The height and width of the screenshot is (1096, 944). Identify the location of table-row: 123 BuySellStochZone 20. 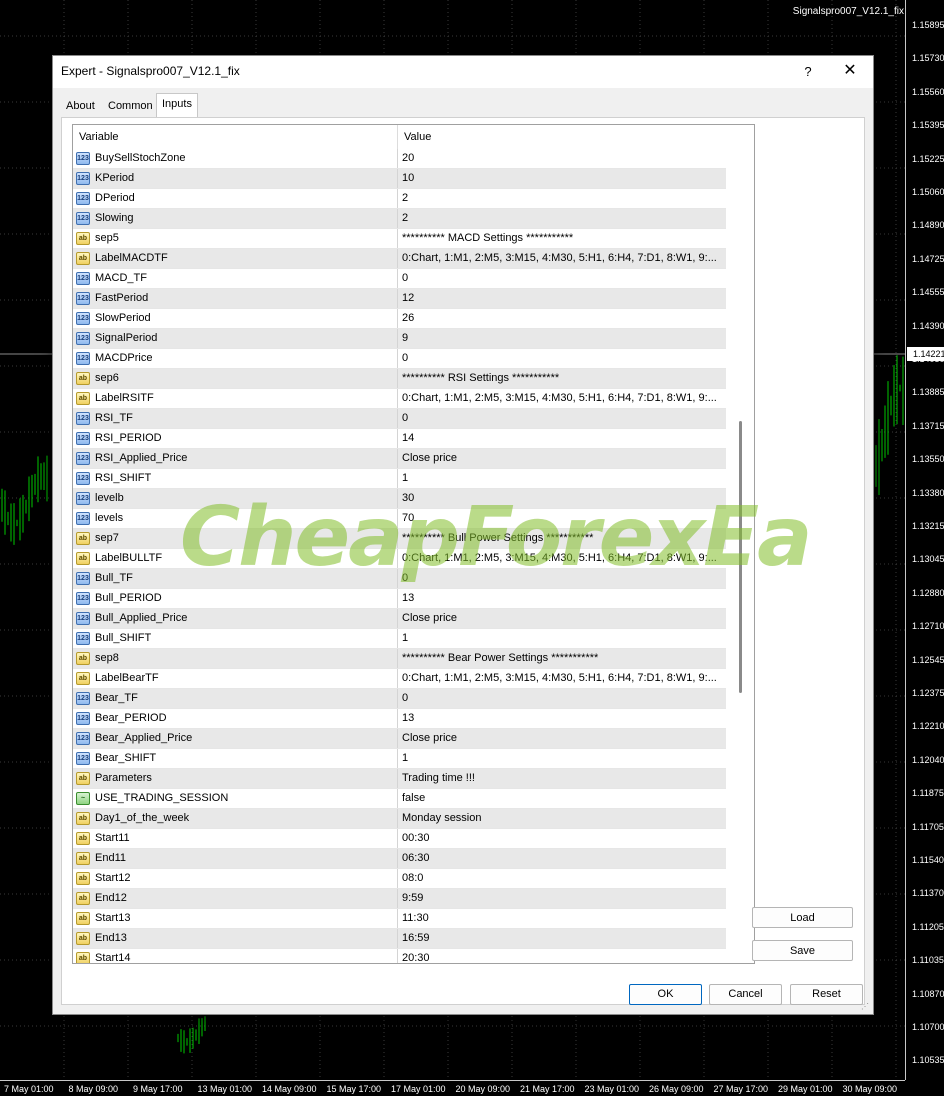
(399, 159).